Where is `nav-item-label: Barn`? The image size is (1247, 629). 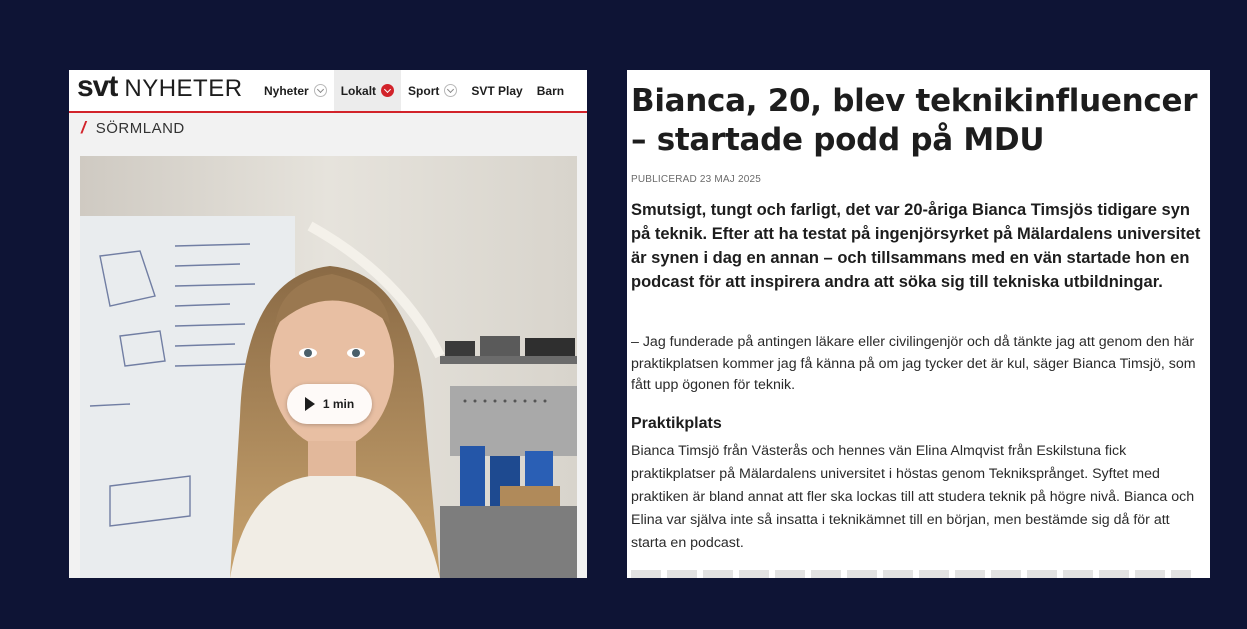 nav-item-label: Barn is located at coordinates (550, 90).